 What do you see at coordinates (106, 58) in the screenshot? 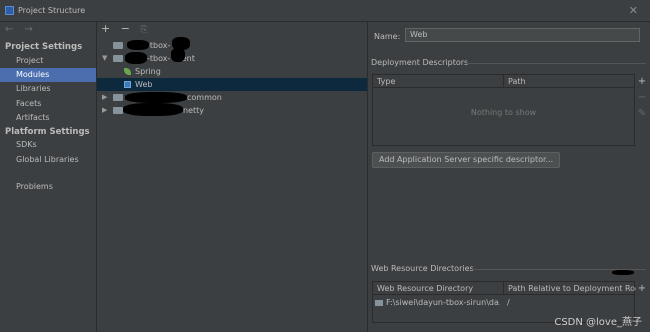
I see `expand-arrow-icon: ▼` at bounding box center [106, 58].